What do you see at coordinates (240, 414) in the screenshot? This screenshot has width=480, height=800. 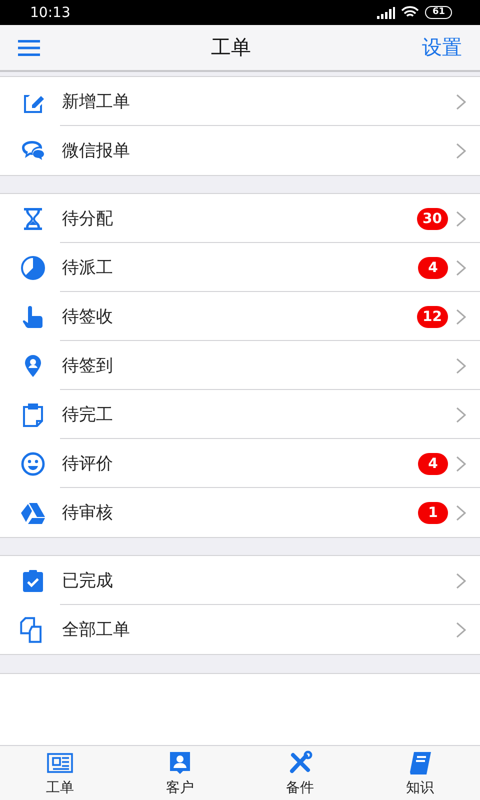 I see `menu-row: 待完工` at bounding box center [240, 414].